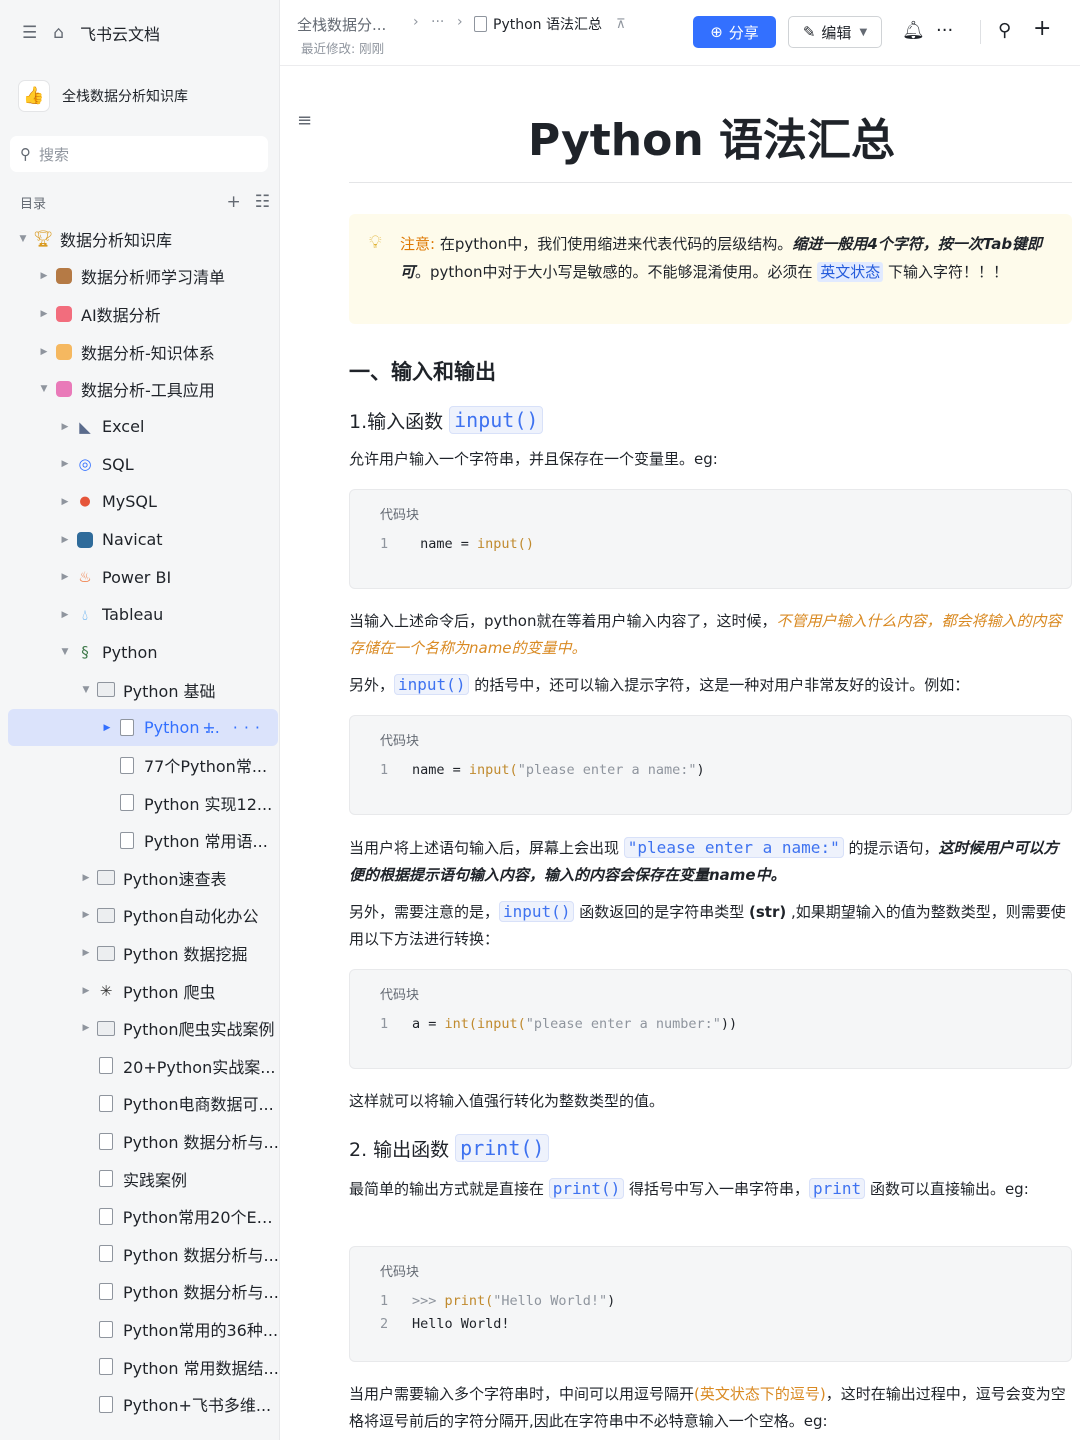 The height and width of the screenshot is (1440, 1080). I want to click on sidebar-tree-item: ▶ Python ... + ···, so click(143, 727).